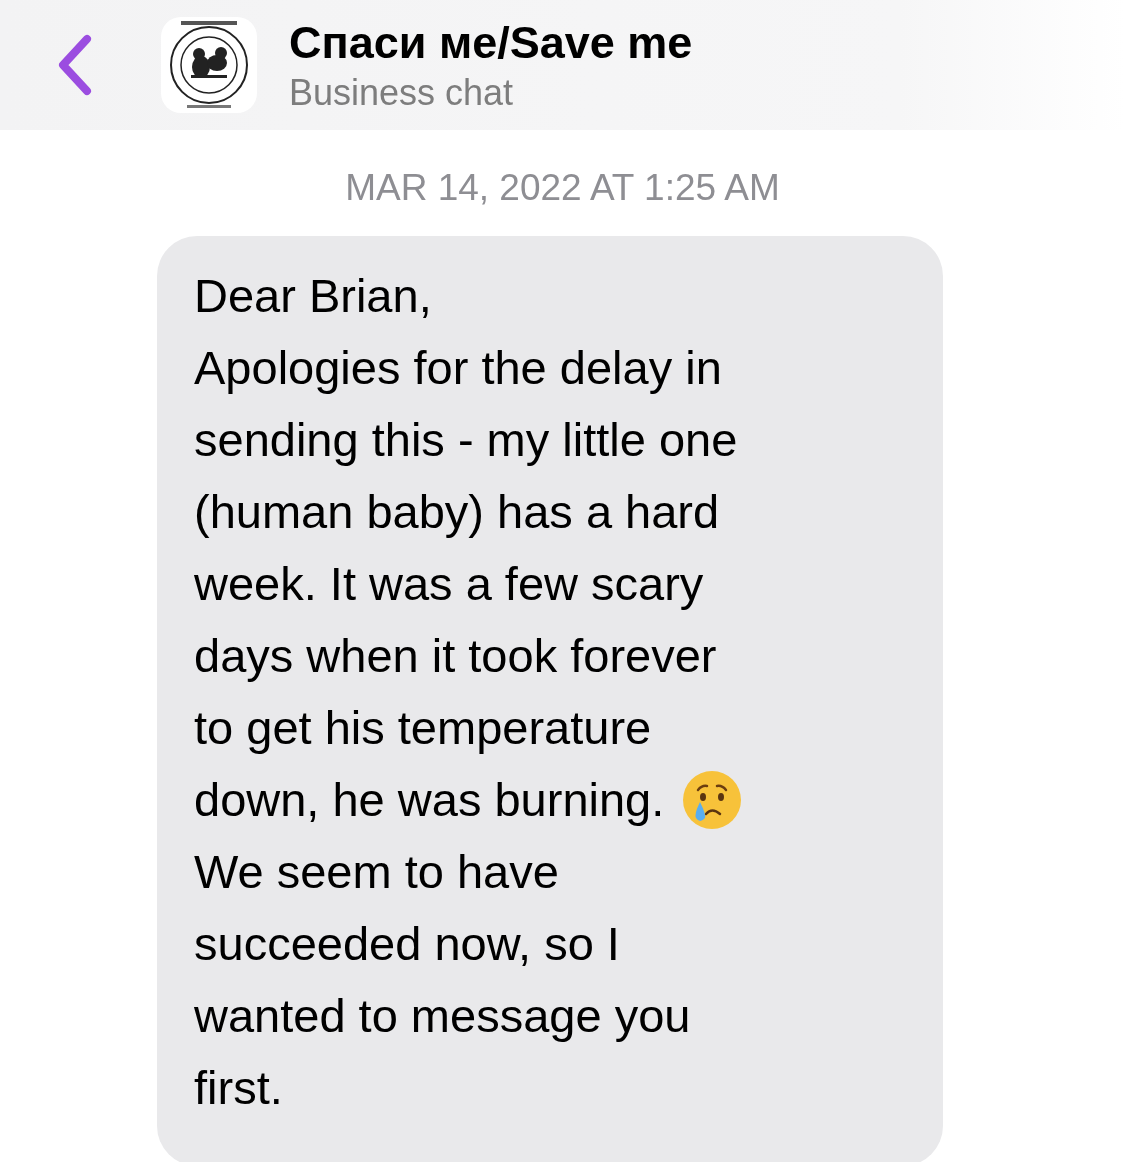  I want to click on chat-subtitle: Business chat, so click(402, 93).